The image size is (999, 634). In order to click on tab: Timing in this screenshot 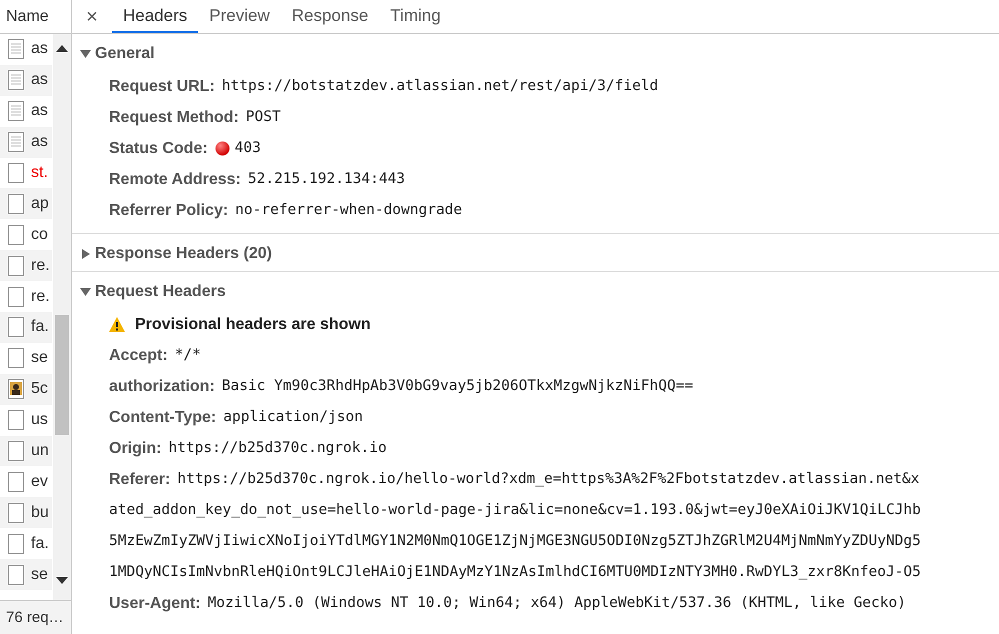, I will do `click(415, 16)`.